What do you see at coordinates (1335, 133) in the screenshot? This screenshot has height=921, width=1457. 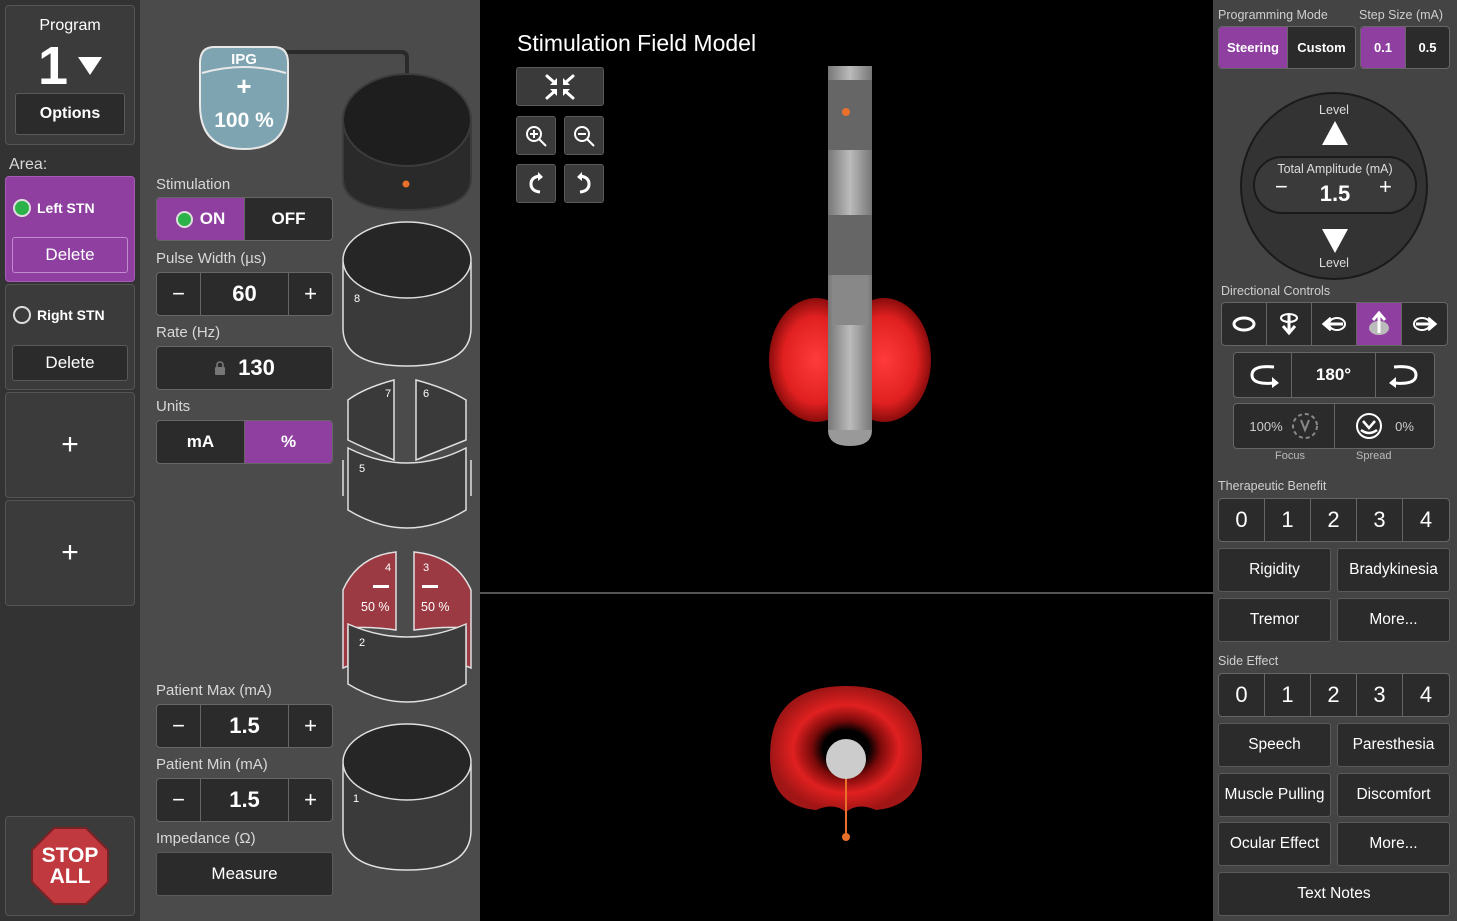 I see `level-up-triangle-icon` at bounding box center [1335, 133].